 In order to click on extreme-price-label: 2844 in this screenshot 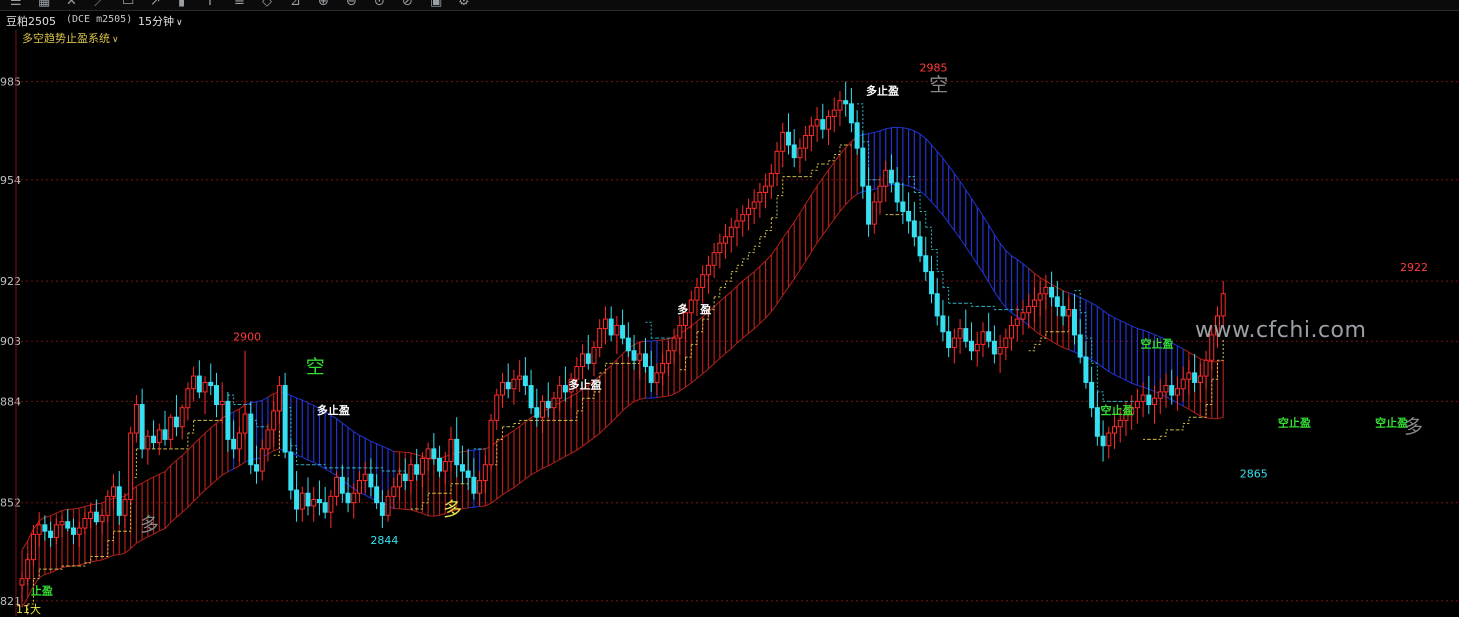, I will do `click(384, 540)`.